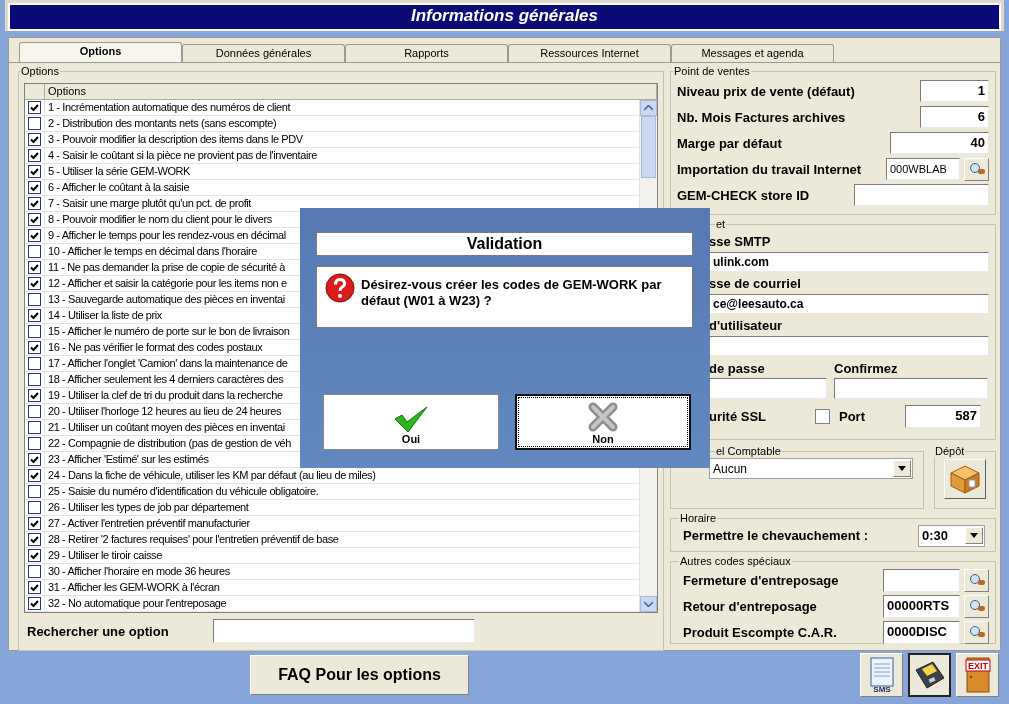 The height and width of the screenshot is (704, 1009). I want to click on field-label: Retour d'entreposage, so click(750, 606).